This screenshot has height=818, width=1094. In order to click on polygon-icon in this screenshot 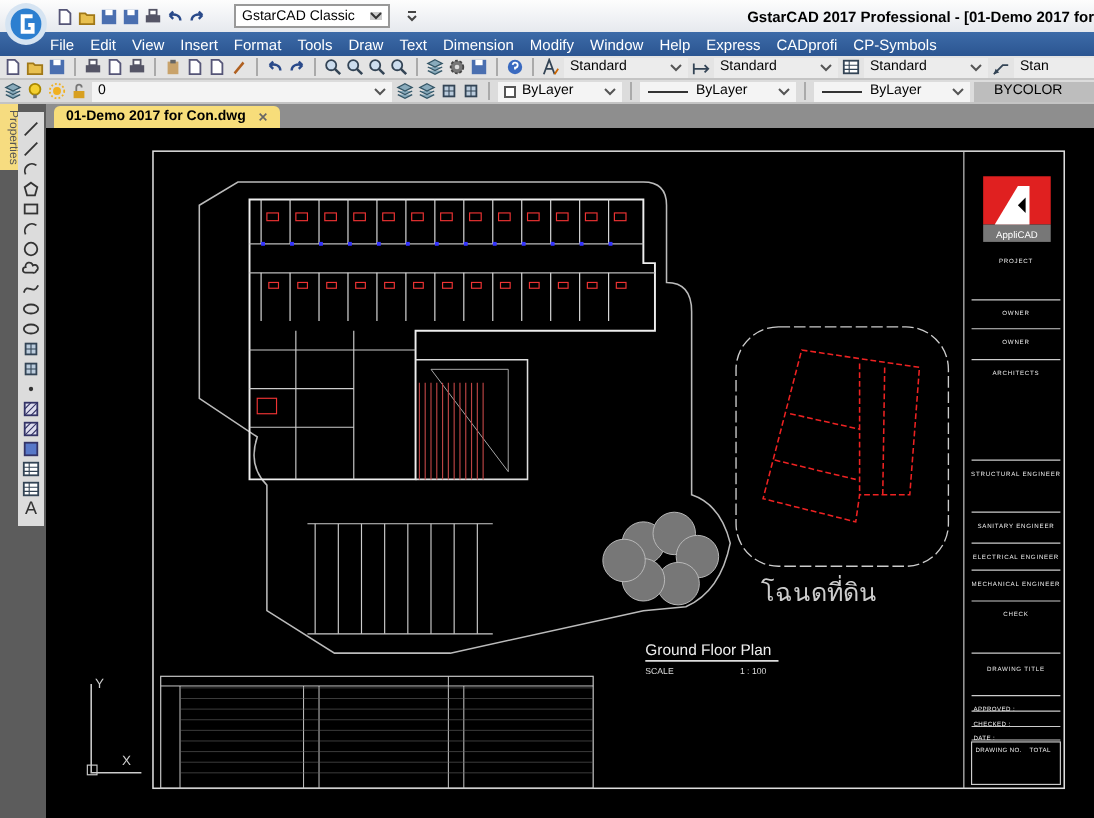, I will do `click(31, 189)`.